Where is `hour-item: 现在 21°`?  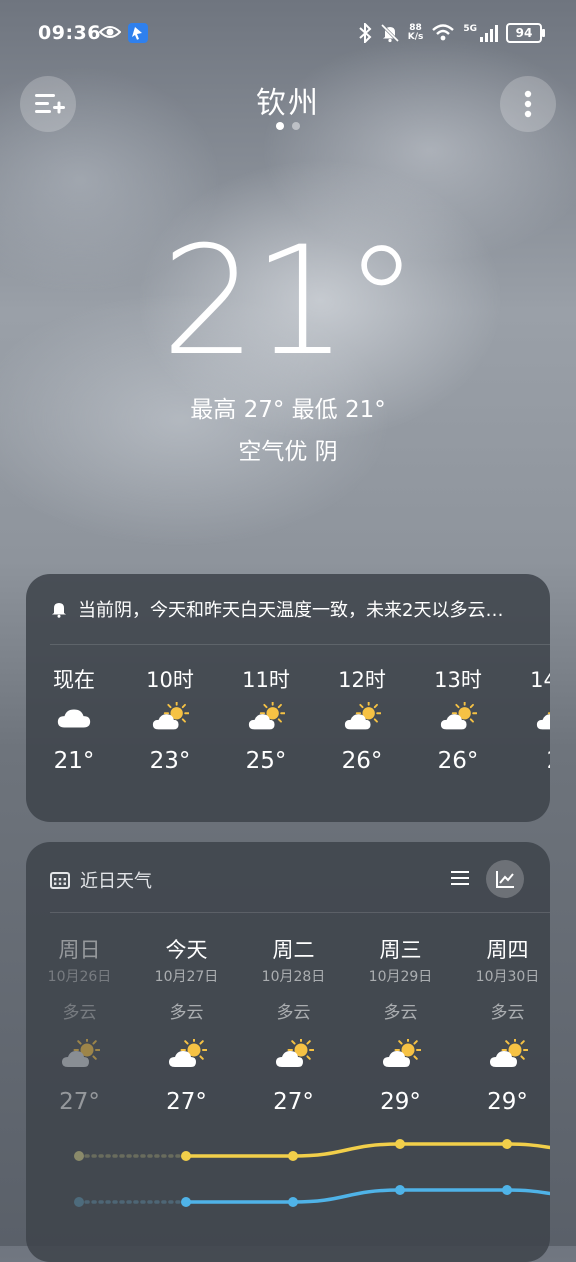
hour-item: 现在 21° is located at coordinates (74, 719).